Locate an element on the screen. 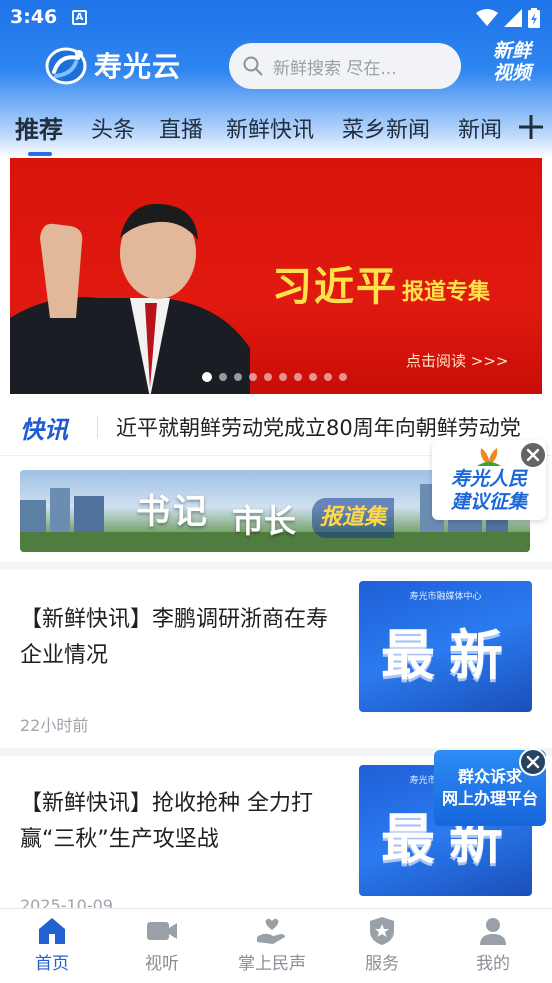 This screenshot has width=552, height=983. carousel-dots is located at coordinates (274, 377).